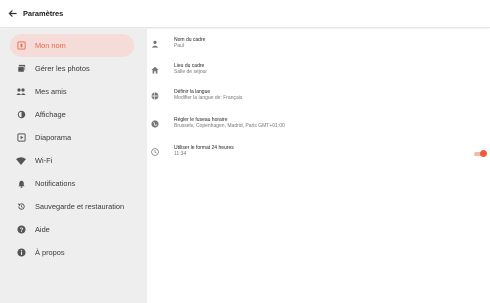 The image size is (490, 303). What do you see at coordinates (21, 115) in the screenshot?
I see `brightness-icon` at bounding box center [21, 115].